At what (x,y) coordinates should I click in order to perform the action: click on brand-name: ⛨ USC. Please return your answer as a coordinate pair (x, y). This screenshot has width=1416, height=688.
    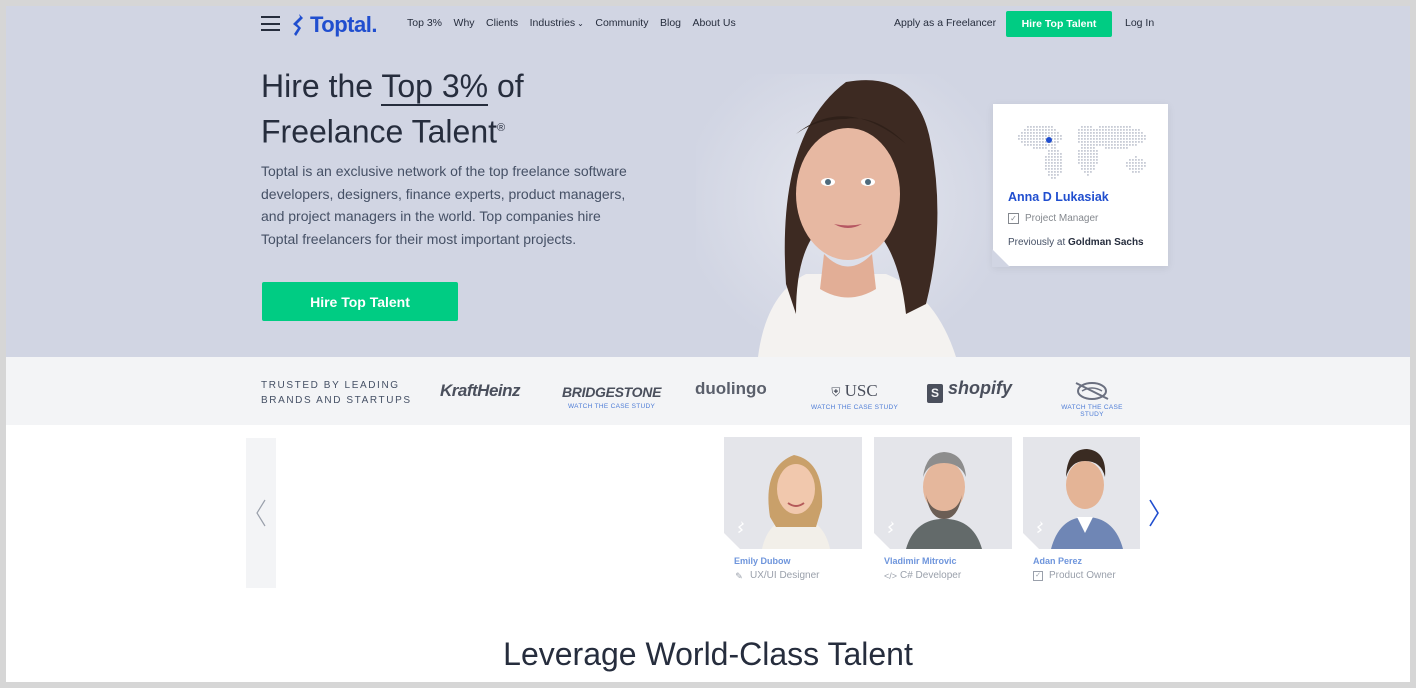
    Looking at the image, I should click on (854, 391).